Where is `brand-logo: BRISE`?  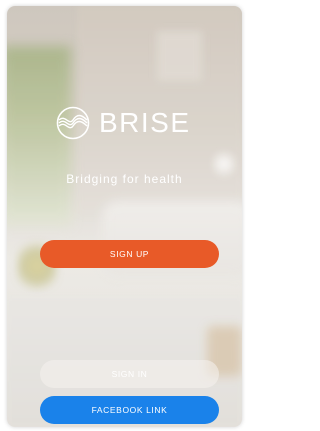
brand-logo: BRISE is located at coordinates (123, 123).